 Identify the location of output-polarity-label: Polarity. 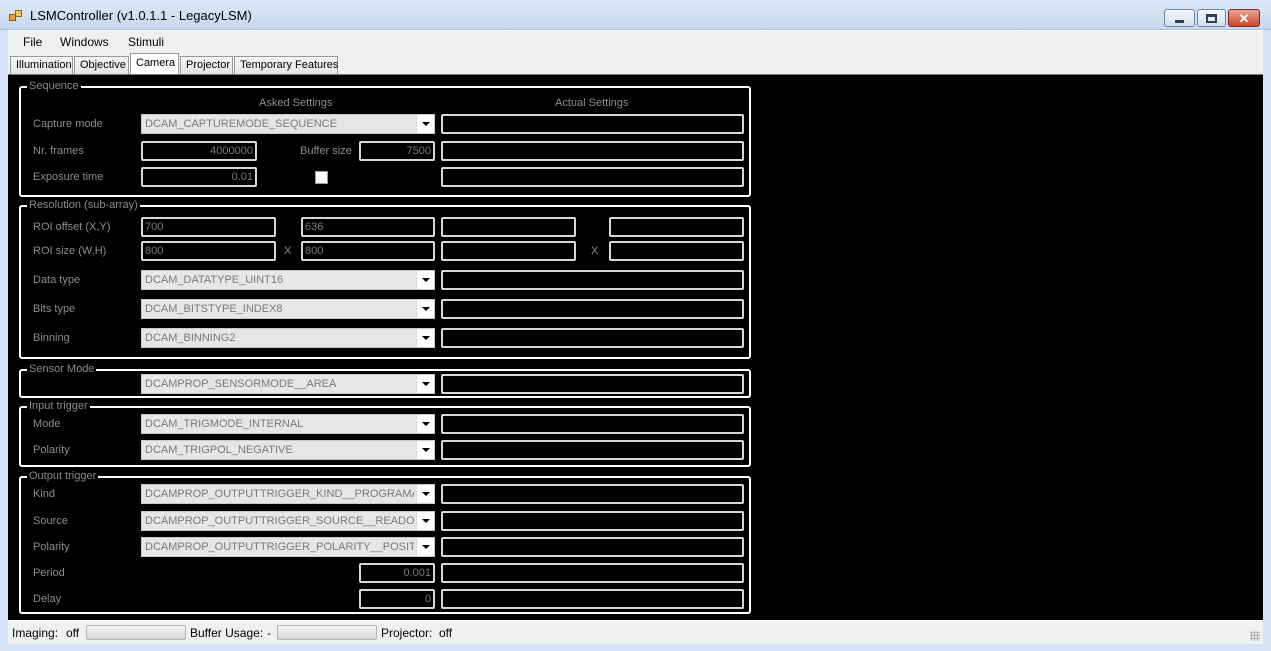
(51, 547).